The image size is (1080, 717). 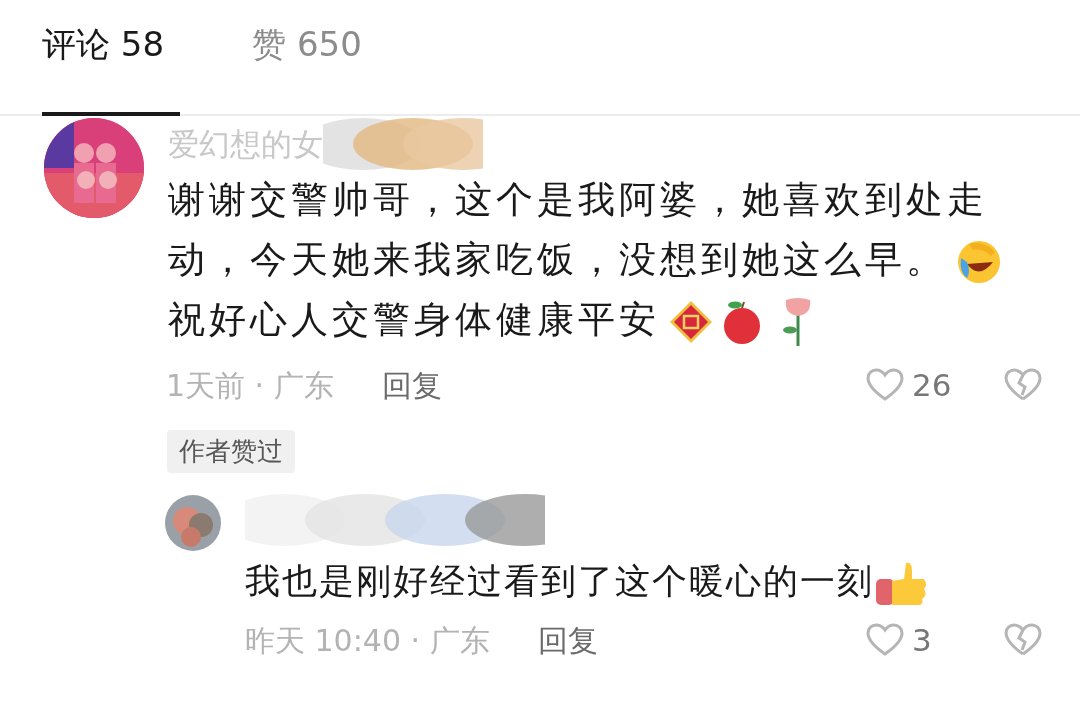 What do you see at coordinates (926, 385) in the screenshot?
I see `like-button: 26` at bounding box center [926, 385].